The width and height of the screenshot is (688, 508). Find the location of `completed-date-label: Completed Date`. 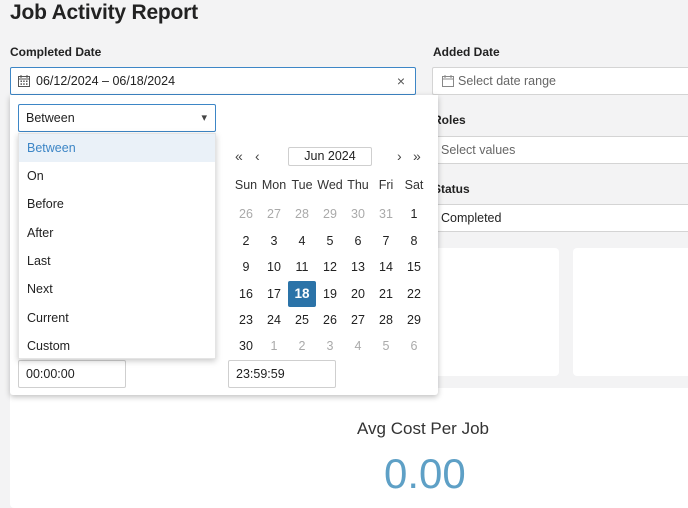

completed-date-label: Completed Date is located at coordinates (56, 52).